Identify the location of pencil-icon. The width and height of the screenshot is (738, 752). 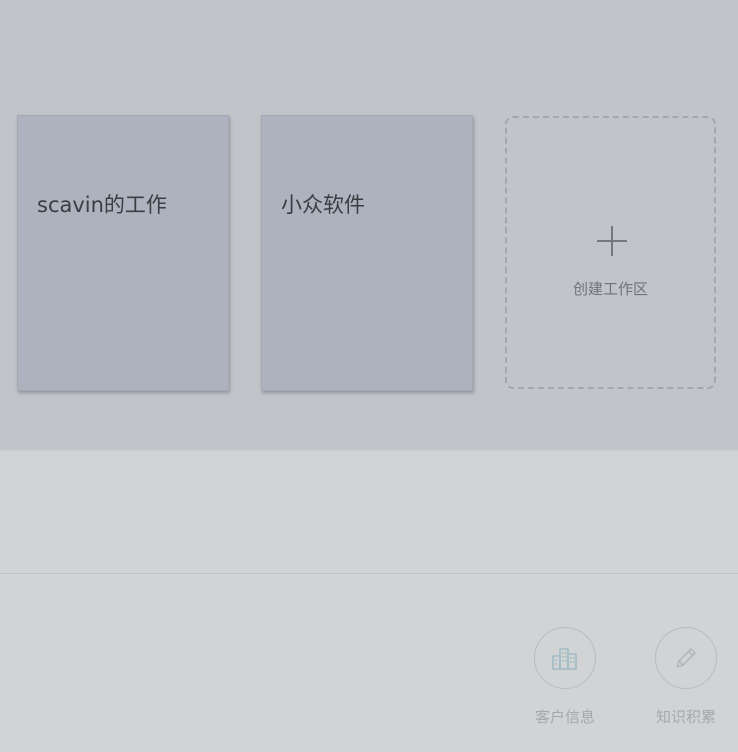
(686, 658).